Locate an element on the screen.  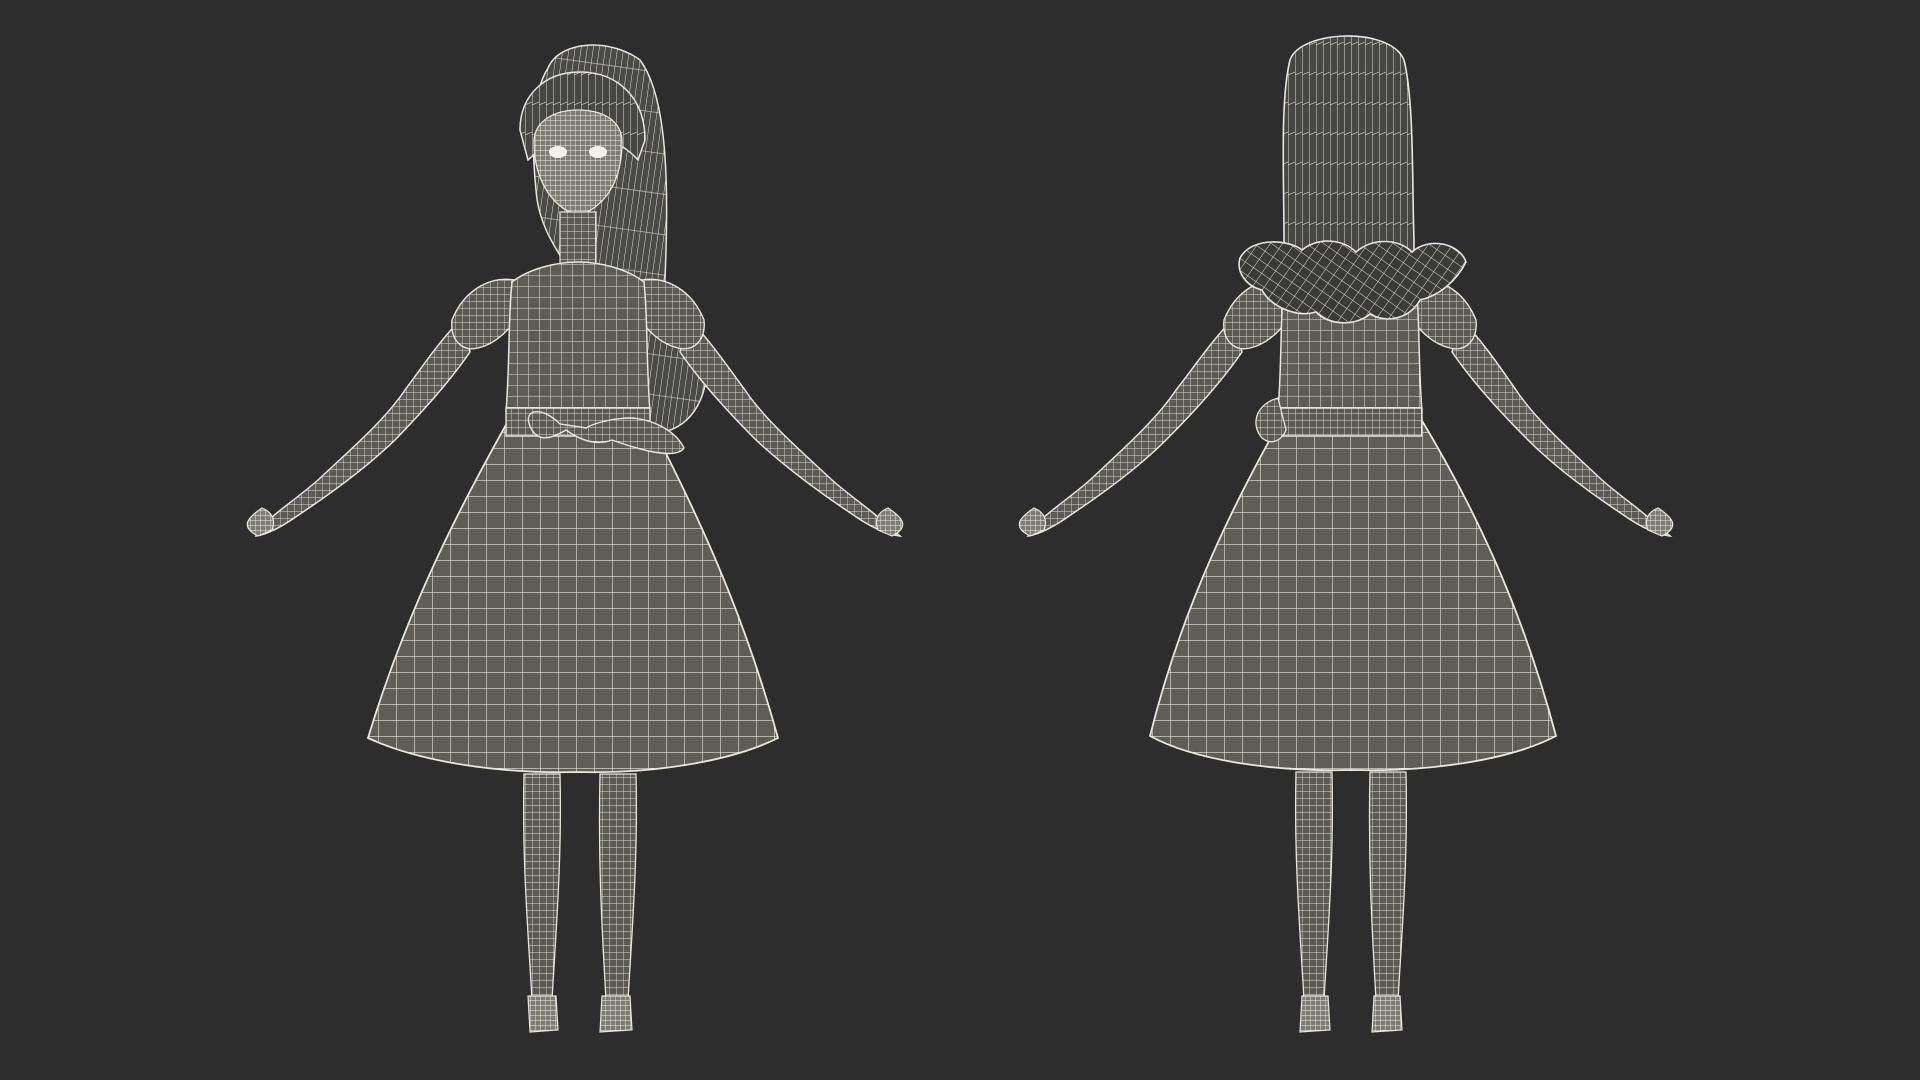
back-left-shoe is located at coordinates (1315, 1014).